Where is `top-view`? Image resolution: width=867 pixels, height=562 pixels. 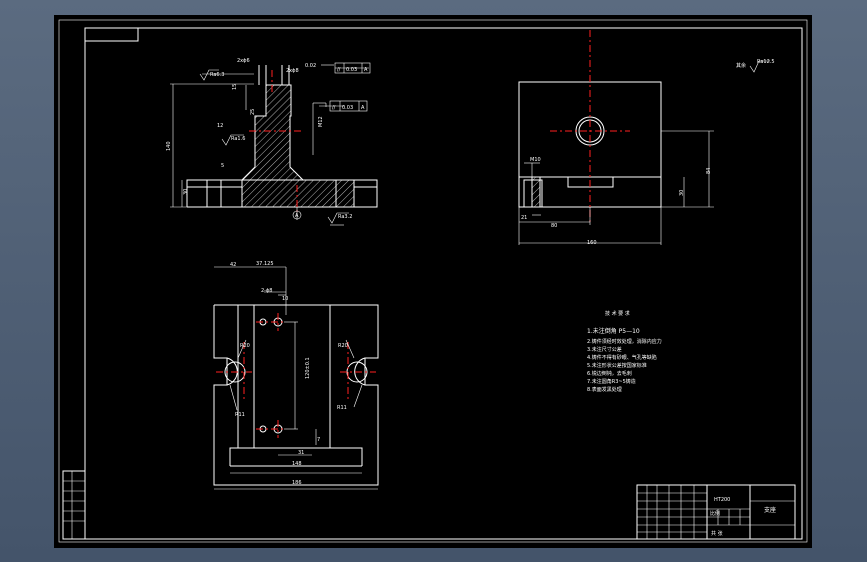 top-view is located at coordinates (296, 378).